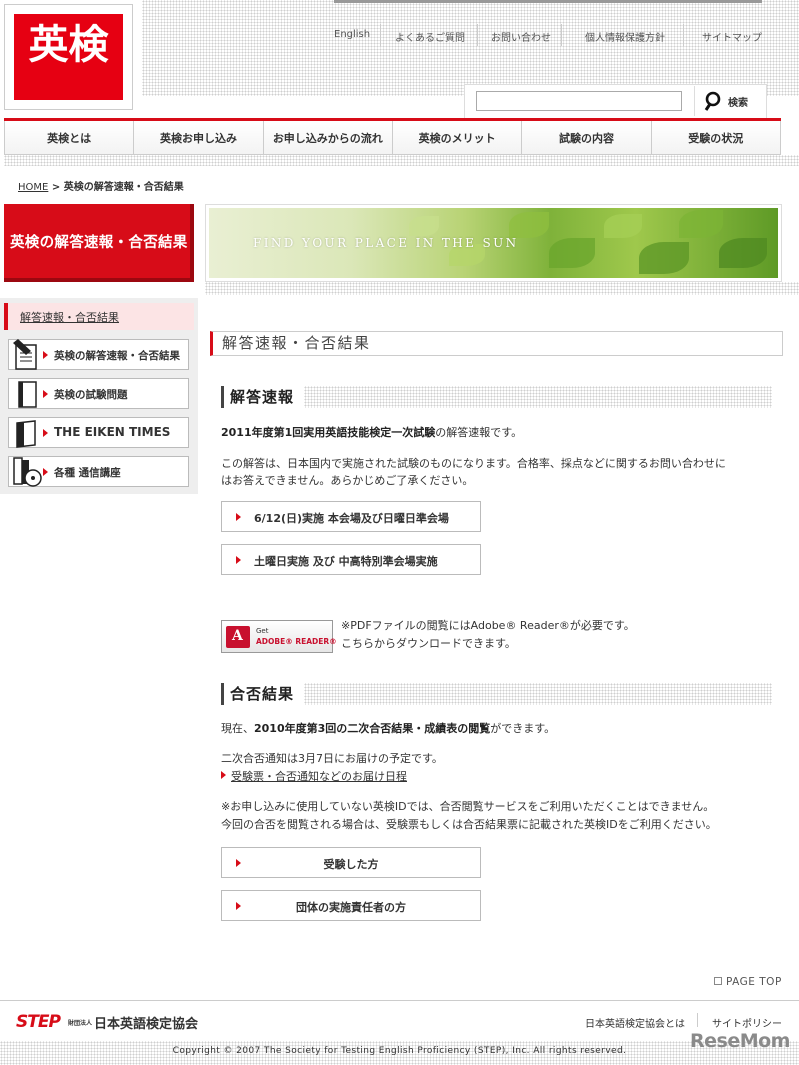  Describe the element at coordinates (754, 982) in the screenshot. I see `page-top-label: PAGE TOP` at that location.